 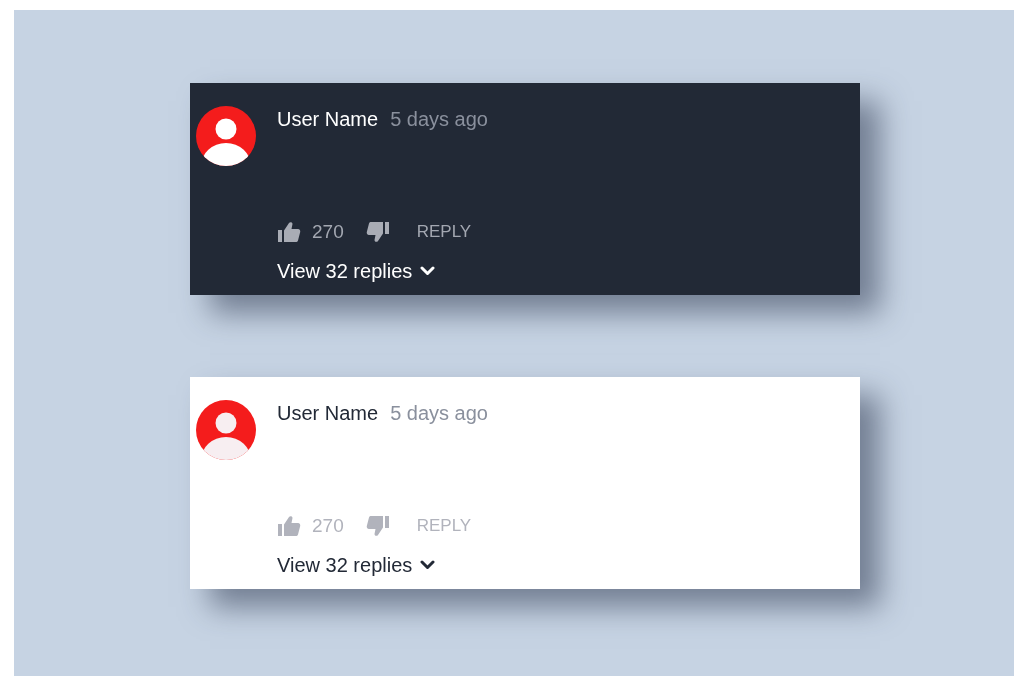 What do you see at coordinates (444, 232) in the screenshot?
I see `reply-button: REPLY` at bounding box center [444, 232].